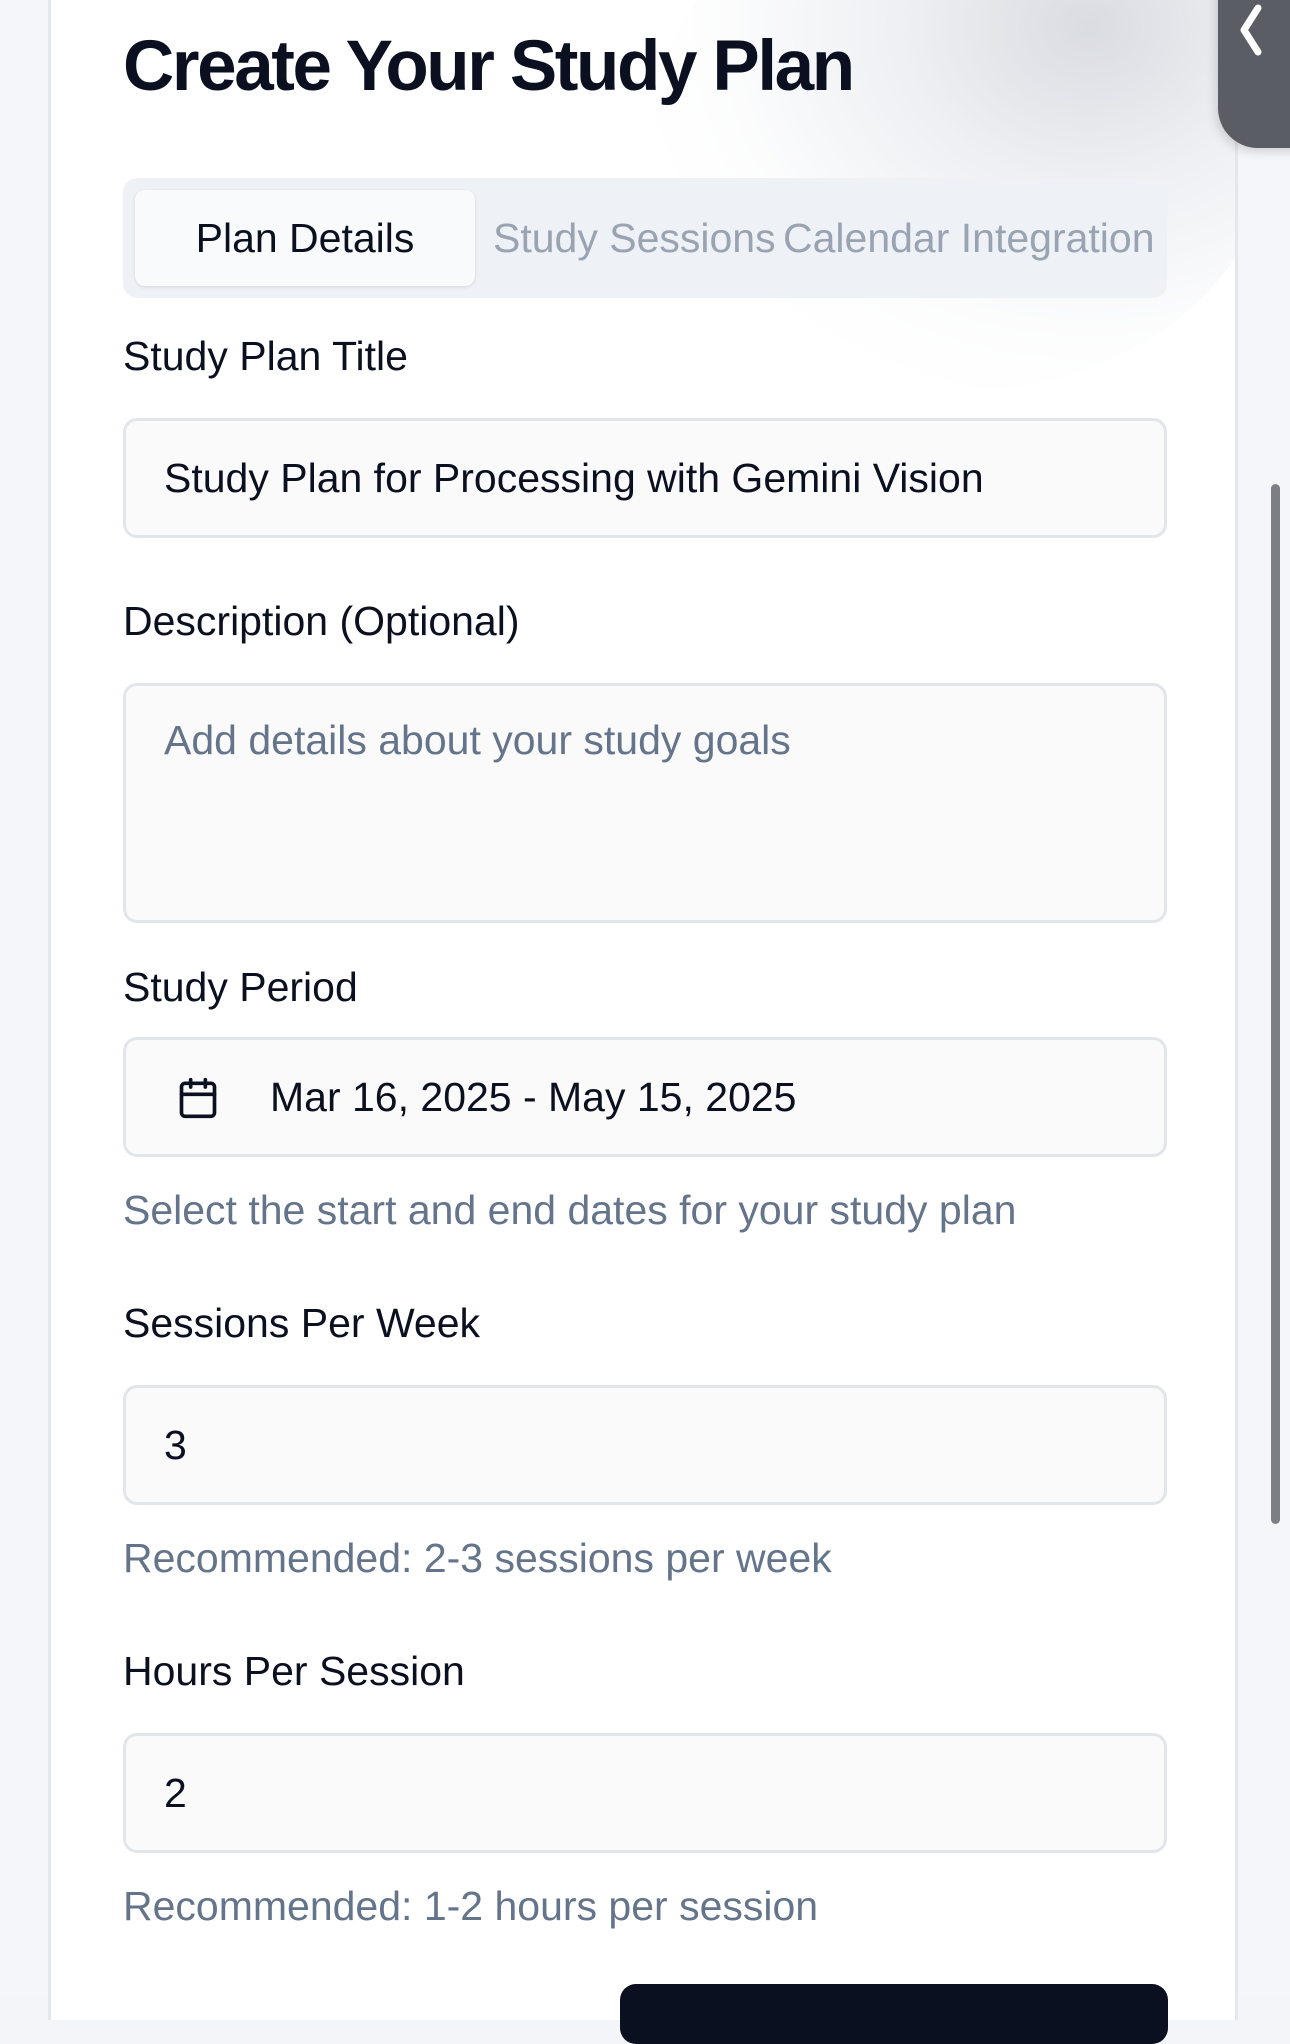 The image size is (1290, 2044). What do you see at coordinates (321, 621) in the screenshot?
I see `description-label: Description (Optional)` at bounding box center [321, 621].